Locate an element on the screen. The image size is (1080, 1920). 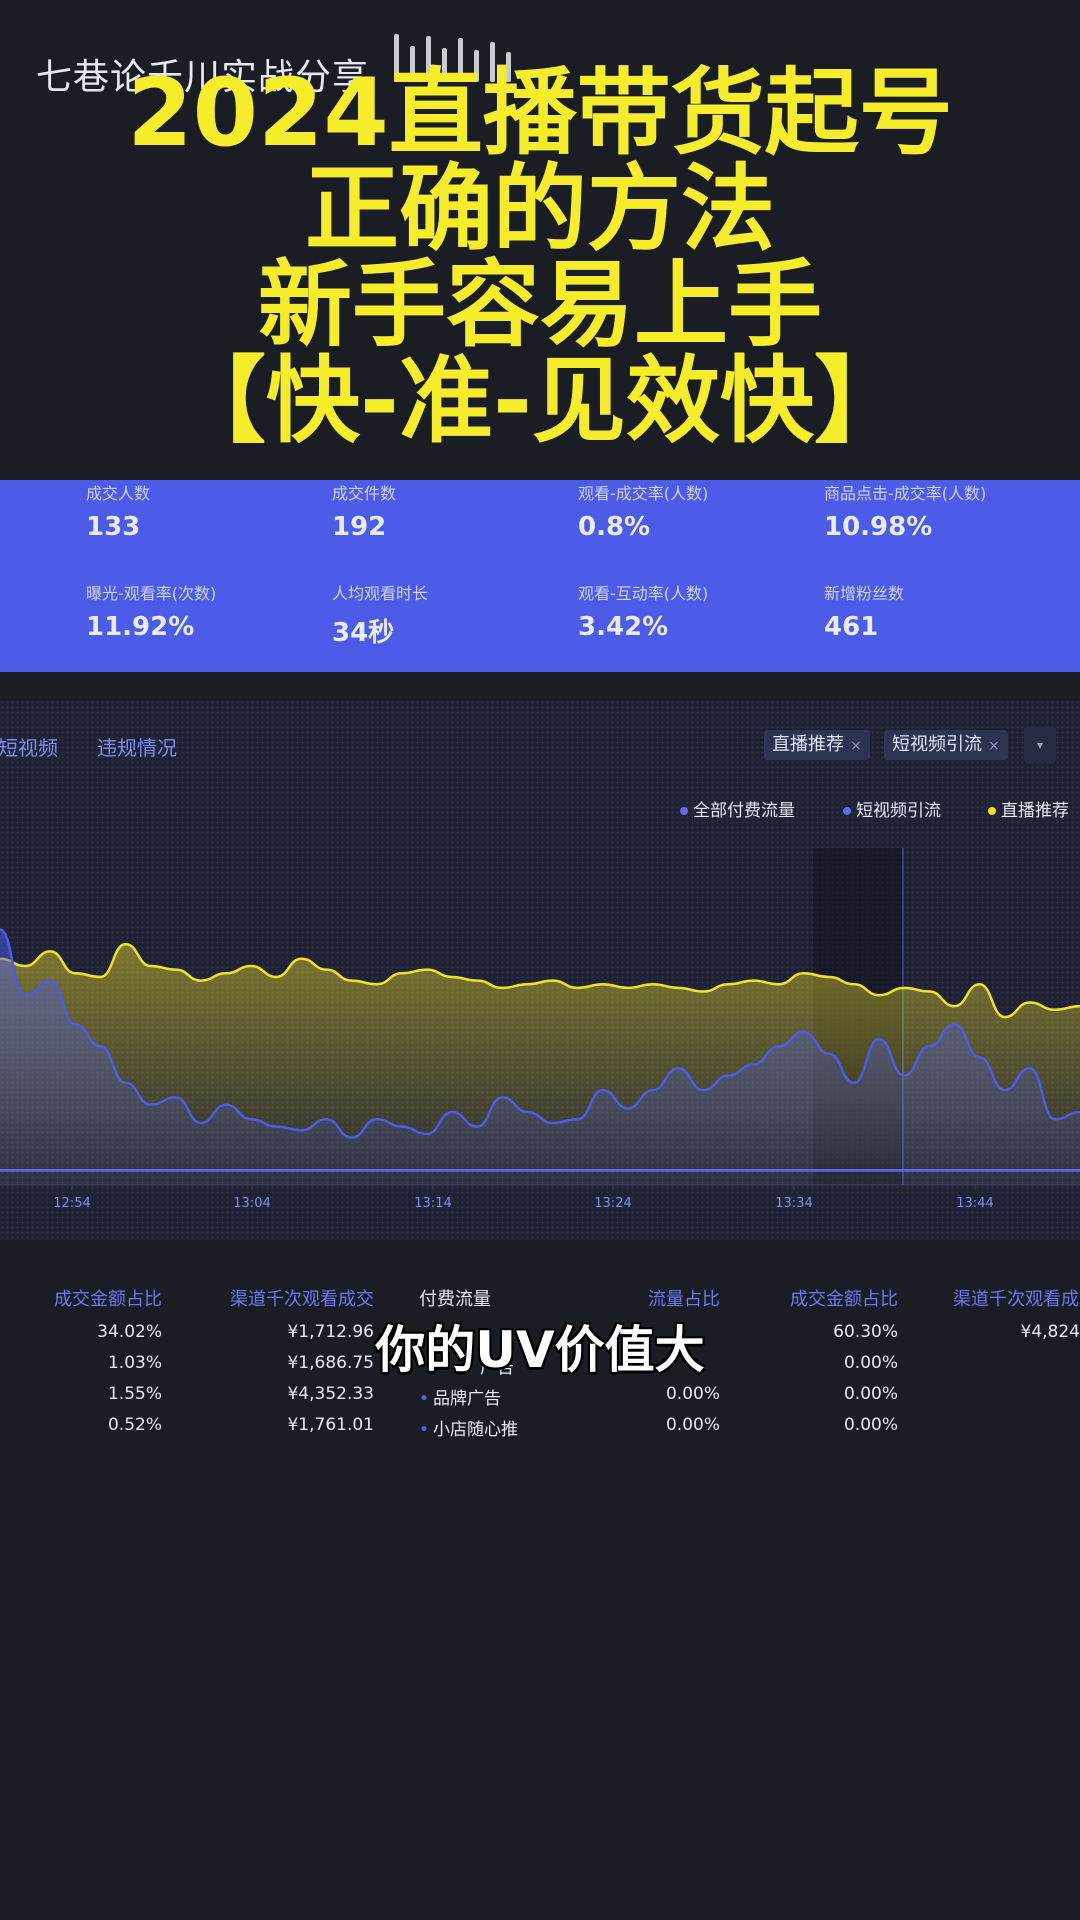
stat-label: 新增粉丝数 is located at coordinates (864, 593).